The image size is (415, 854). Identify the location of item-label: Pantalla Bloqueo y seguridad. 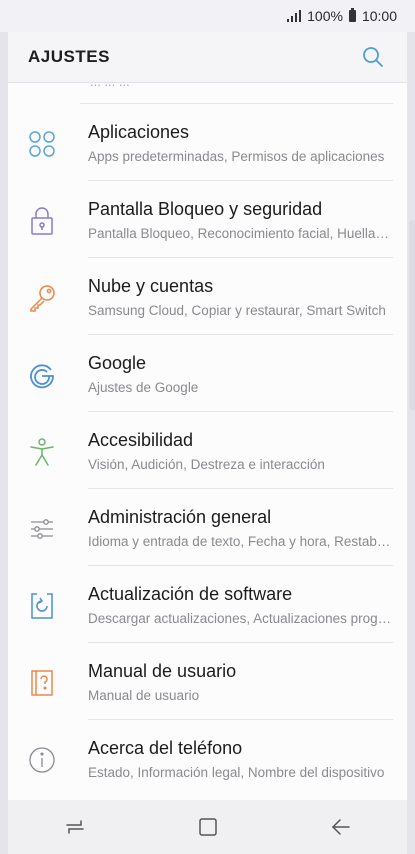
(205, 209).